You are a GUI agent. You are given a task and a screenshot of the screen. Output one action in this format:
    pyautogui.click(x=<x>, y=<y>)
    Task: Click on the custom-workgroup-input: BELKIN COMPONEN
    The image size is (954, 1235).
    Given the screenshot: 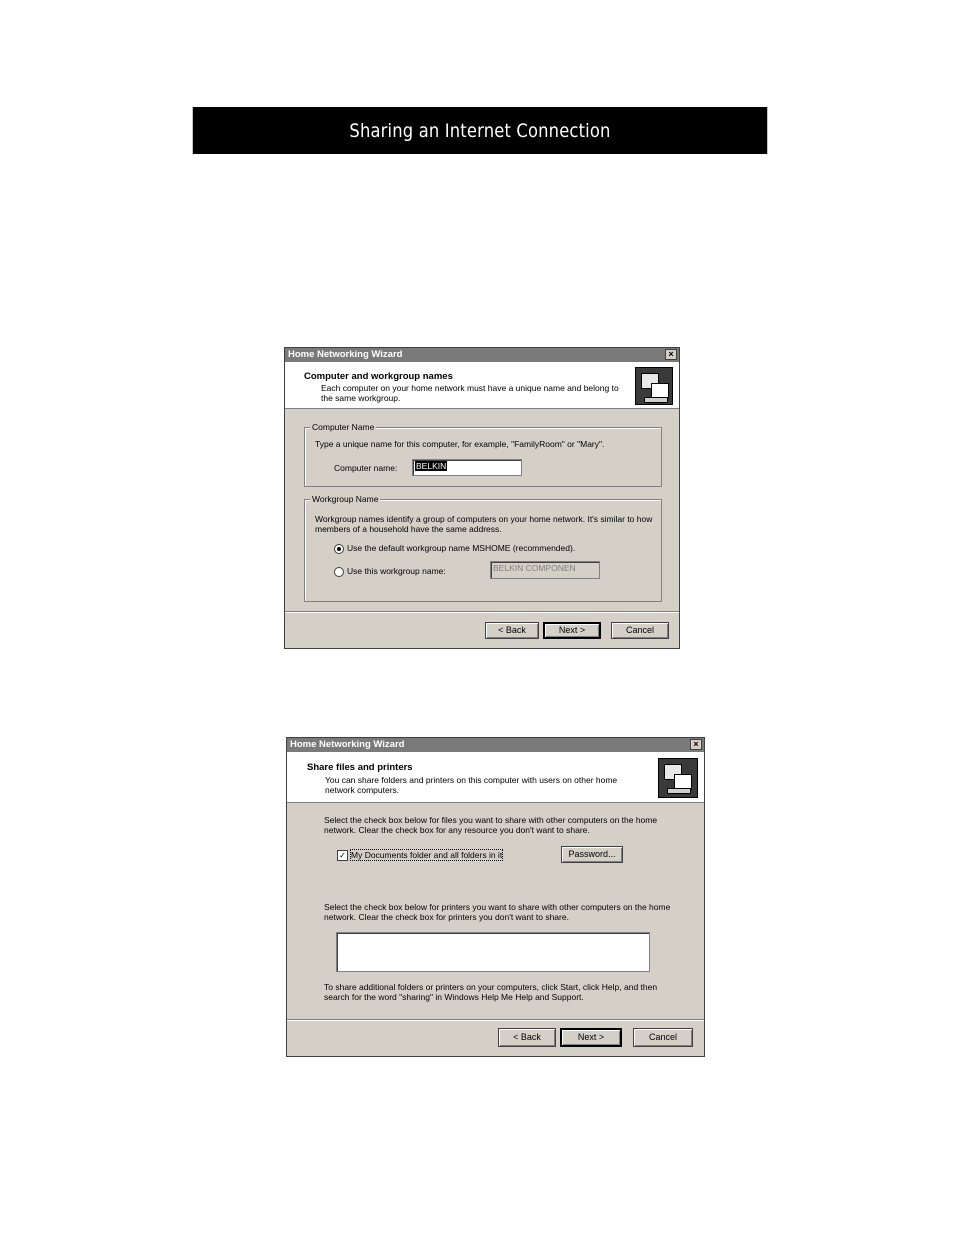 What is the action you would take?
    pyautogui.click(x=545, y=570)
    